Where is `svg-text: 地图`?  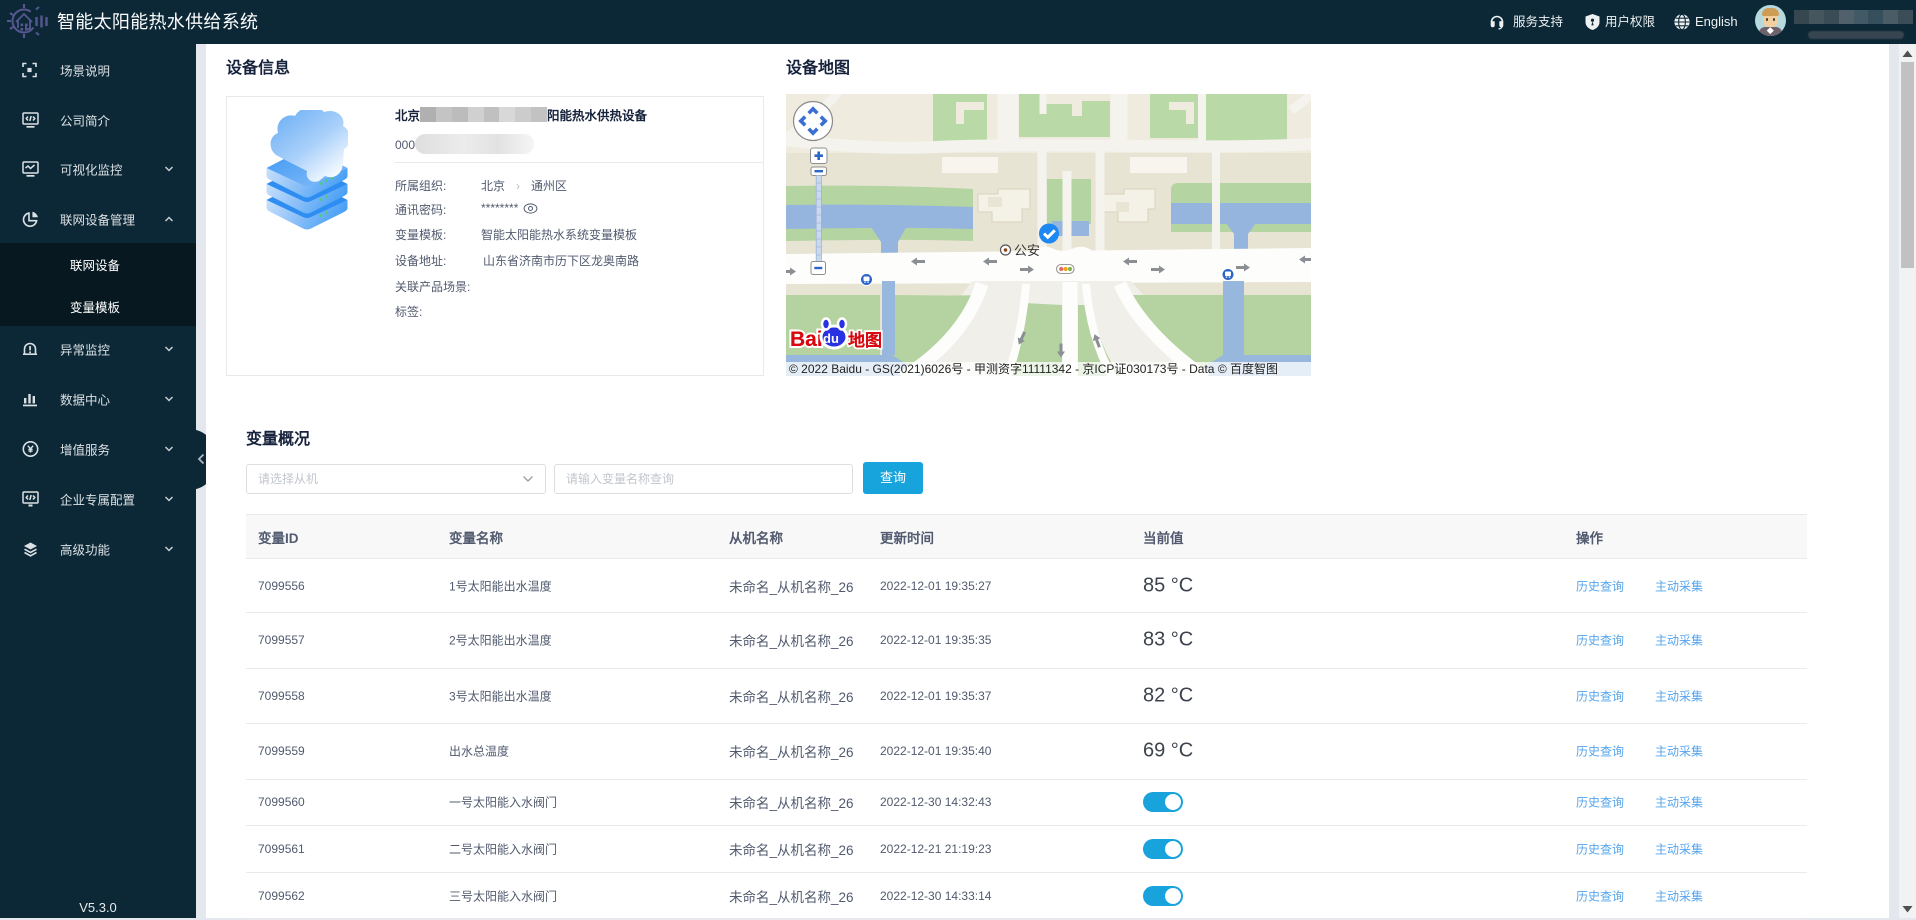 svg-text: 地图 is located at coordinates (865, 340).